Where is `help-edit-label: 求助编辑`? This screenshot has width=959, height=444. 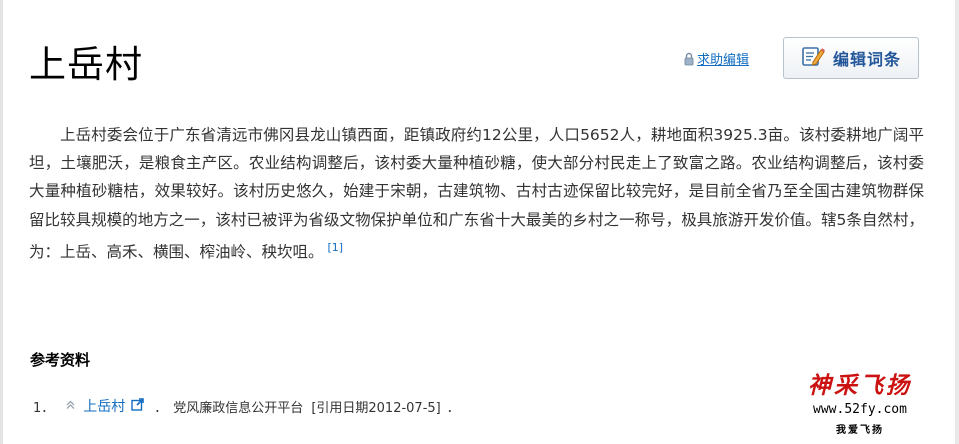 help-edit-label: 求助编辑 is located at coordinates (723, 60).